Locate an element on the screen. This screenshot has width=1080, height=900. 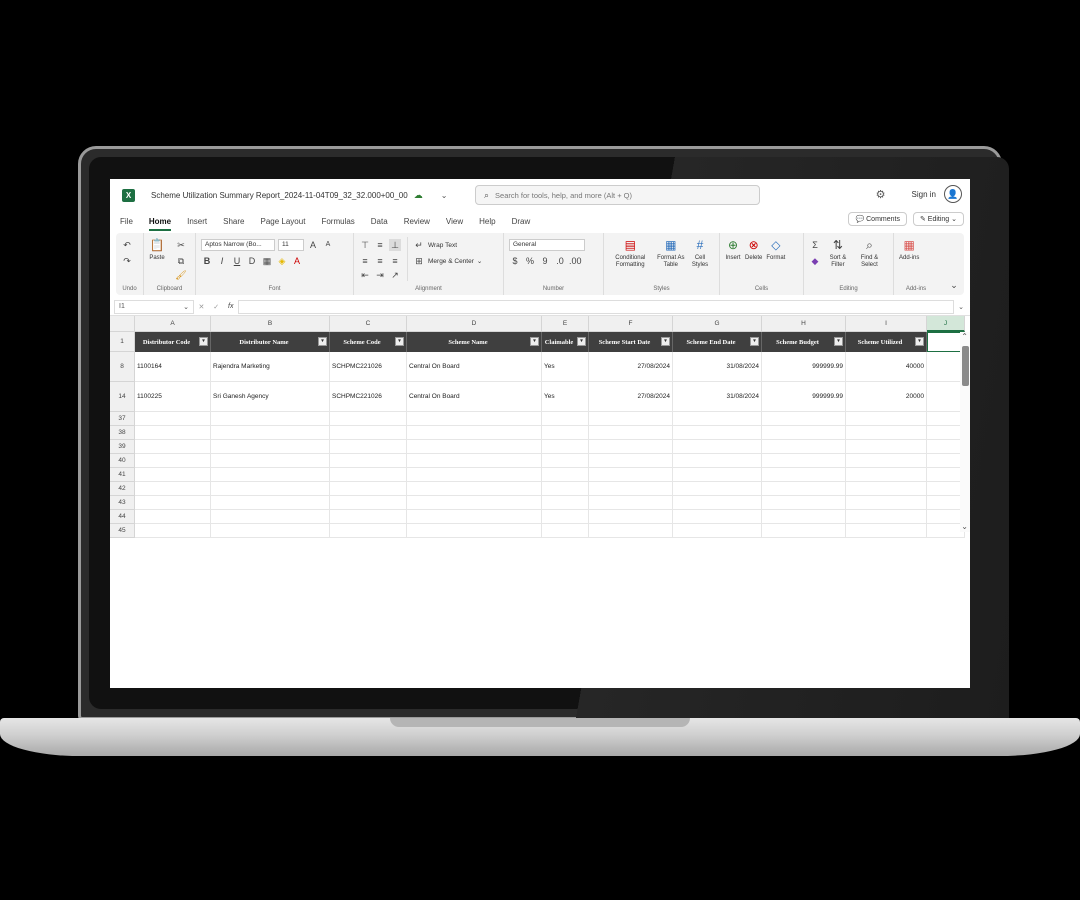
align-middle-icon: ≡ is located at coordinates (380, 245).